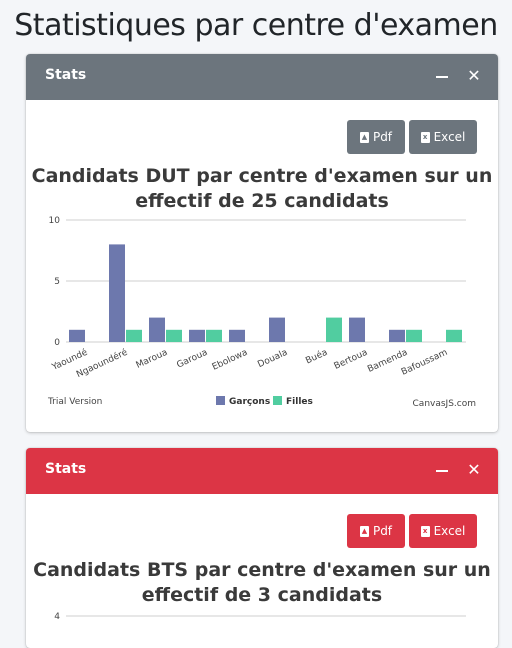 This screenshot has width=512, height=648. Describe the element at coordinates (74, 402) in the screenshot. I see `trial-version-label: Trial Version` at that location.